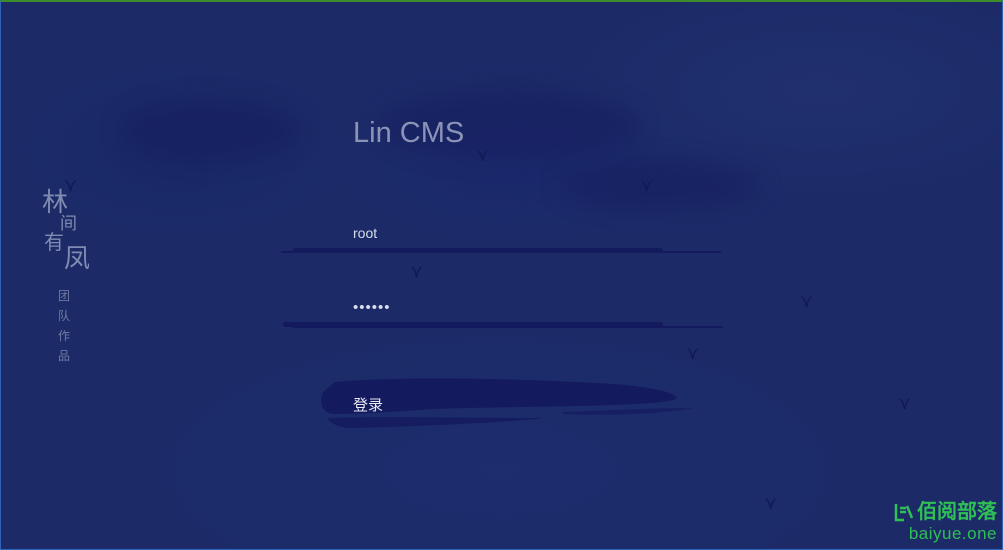  Describe the element at coordinates (70, 278) in the screenshot. I see `brand-seal: 林 间 有 凤 团队作品` at that location.